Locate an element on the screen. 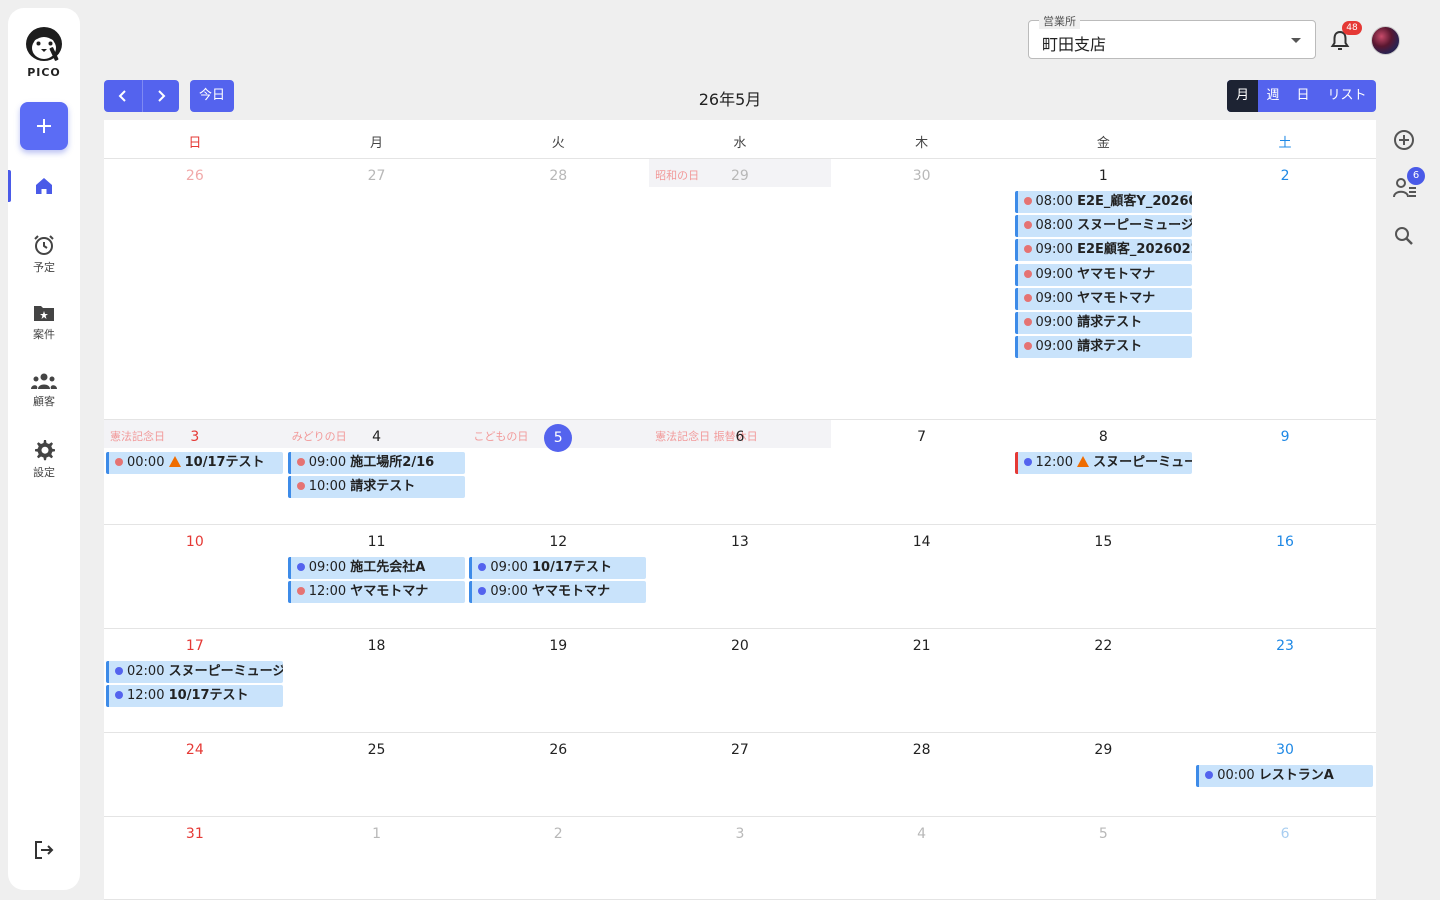  calendar-event: 09:00 施工先会社A is located at coordinates (376, 568).